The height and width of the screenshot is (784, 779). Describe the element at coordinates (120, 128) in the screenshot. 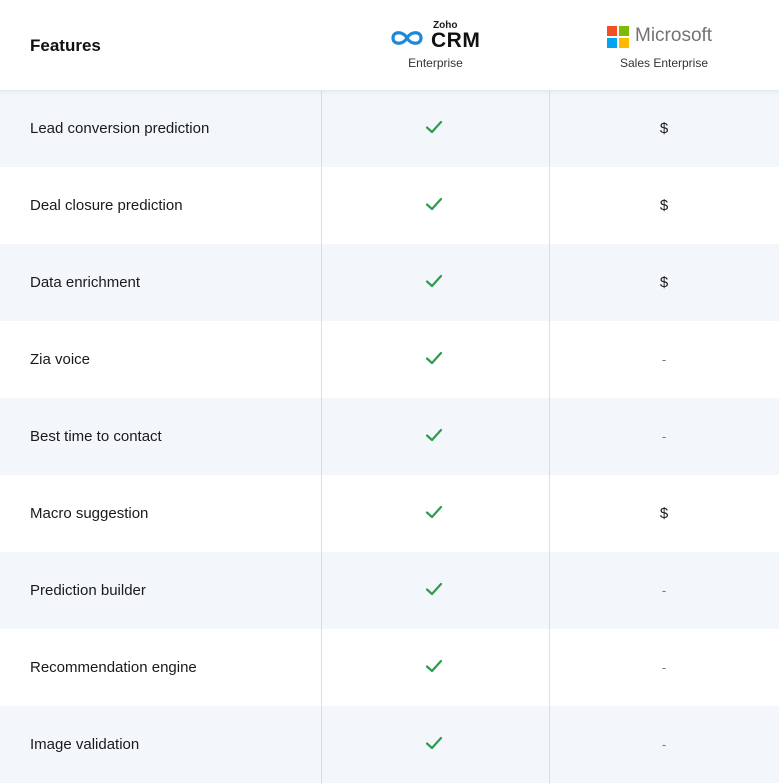

I see `feature-label: Lead conversion prediction` at that location.